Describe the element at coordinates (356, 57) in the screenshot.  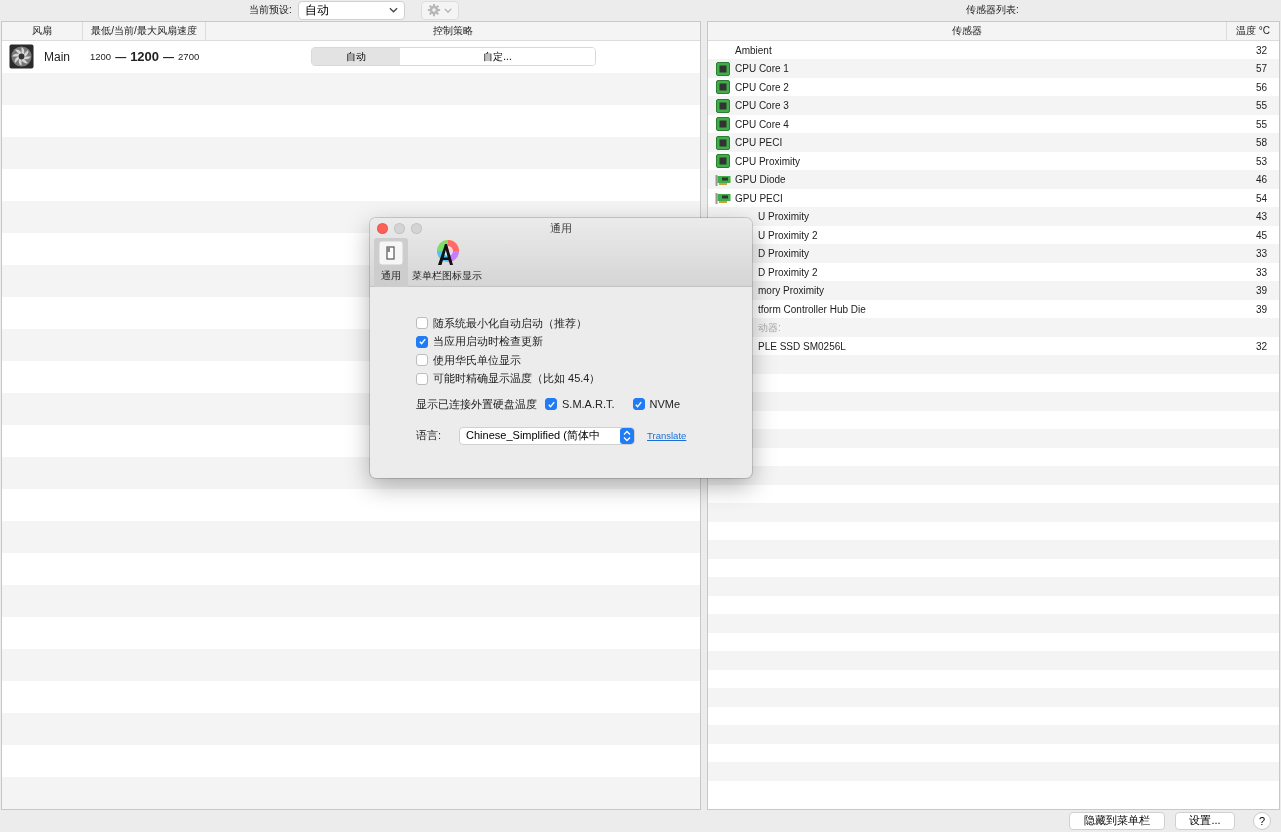
I see `mode-segment: 自动` at that location.